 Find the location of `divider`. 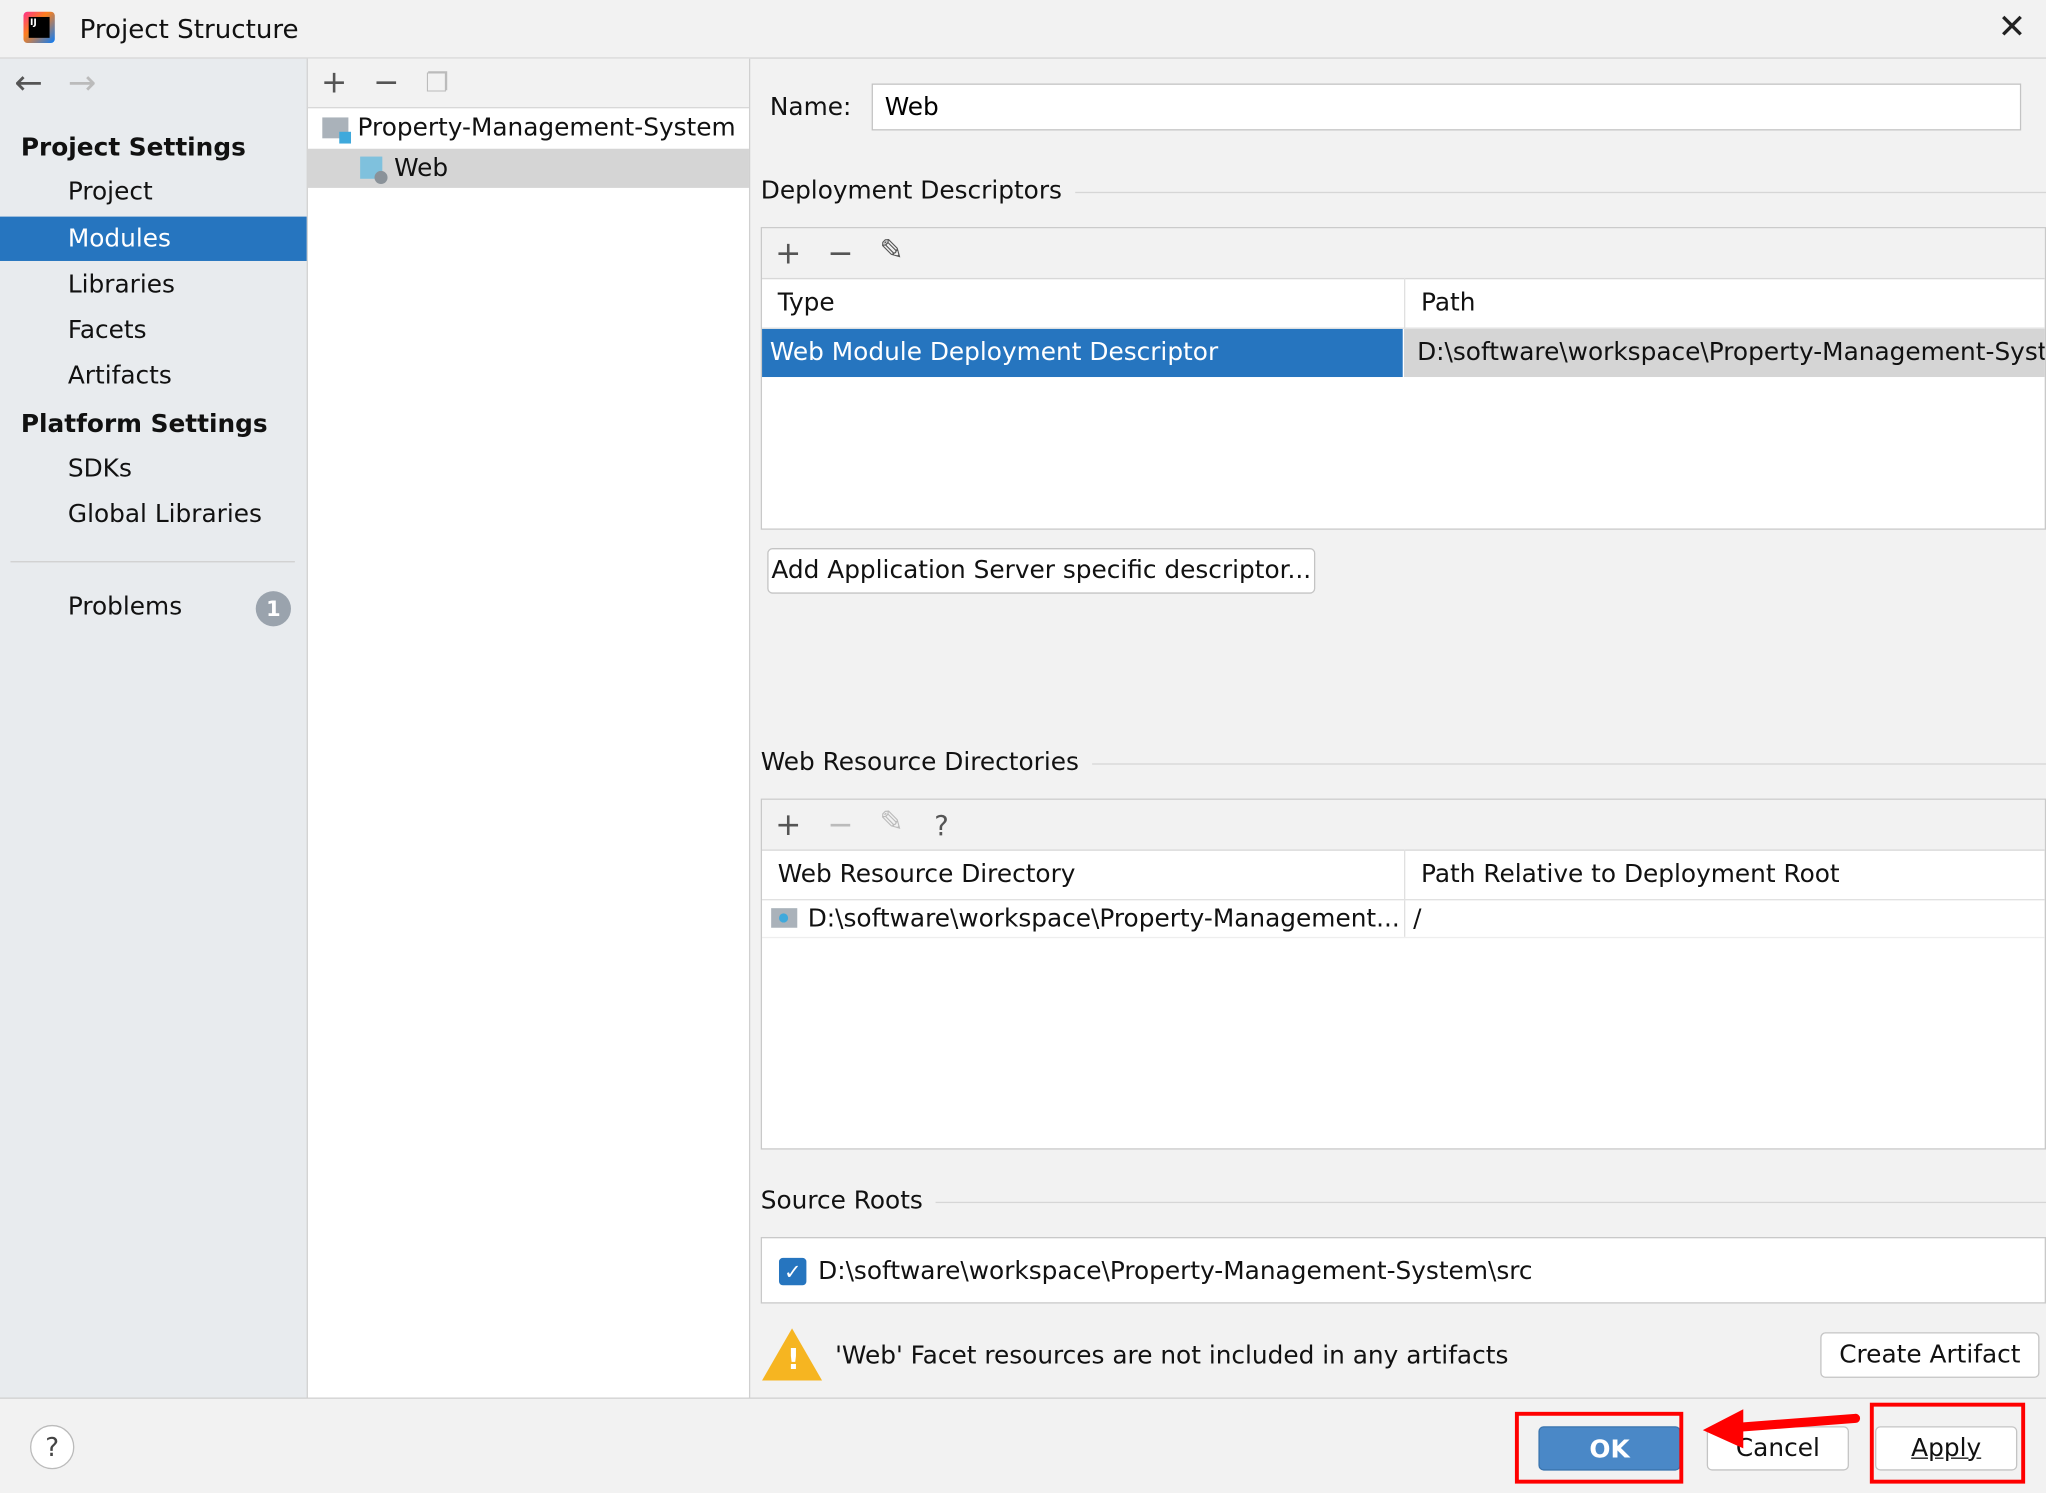

divider is located at coordinates (152, 562).